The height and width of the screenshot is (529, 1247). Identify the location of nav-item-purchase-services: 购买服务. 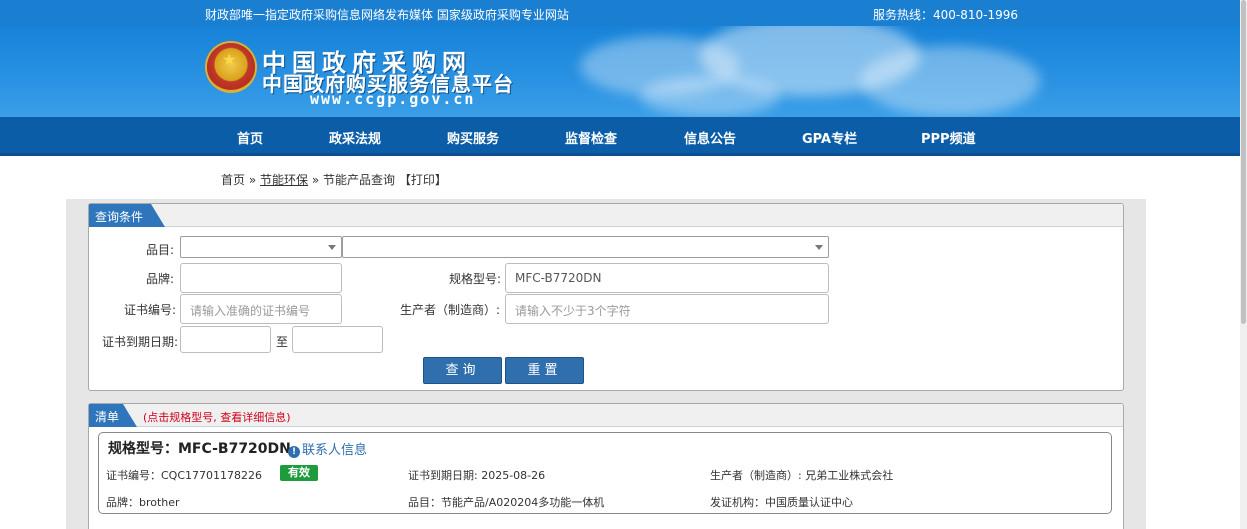
(473, 137).